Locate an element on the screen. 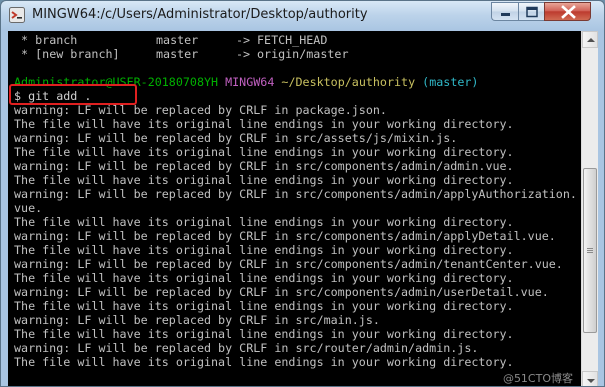 The image size is (605, 387). output-line: vue. is located at coordinates (28, 208).